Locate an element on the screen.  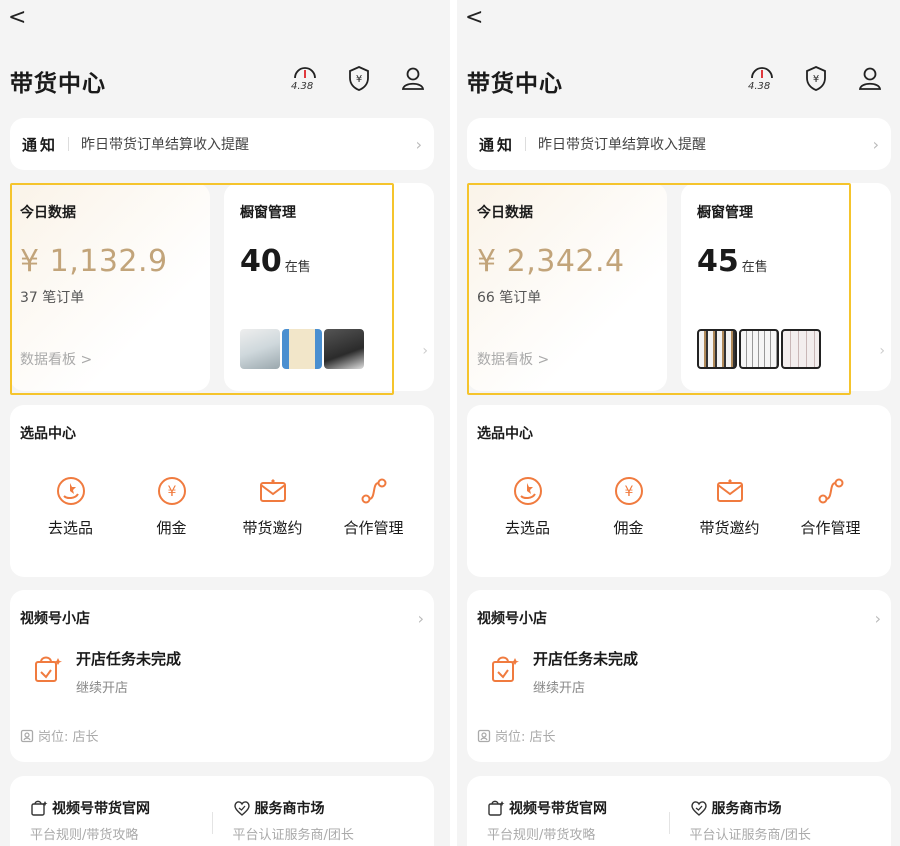
stats-row: 今日数据 ¥ 2,342.4 66 笔订单 数据看板 > 橱窗管理 45 在售 › is located at coordinates (679, 289).